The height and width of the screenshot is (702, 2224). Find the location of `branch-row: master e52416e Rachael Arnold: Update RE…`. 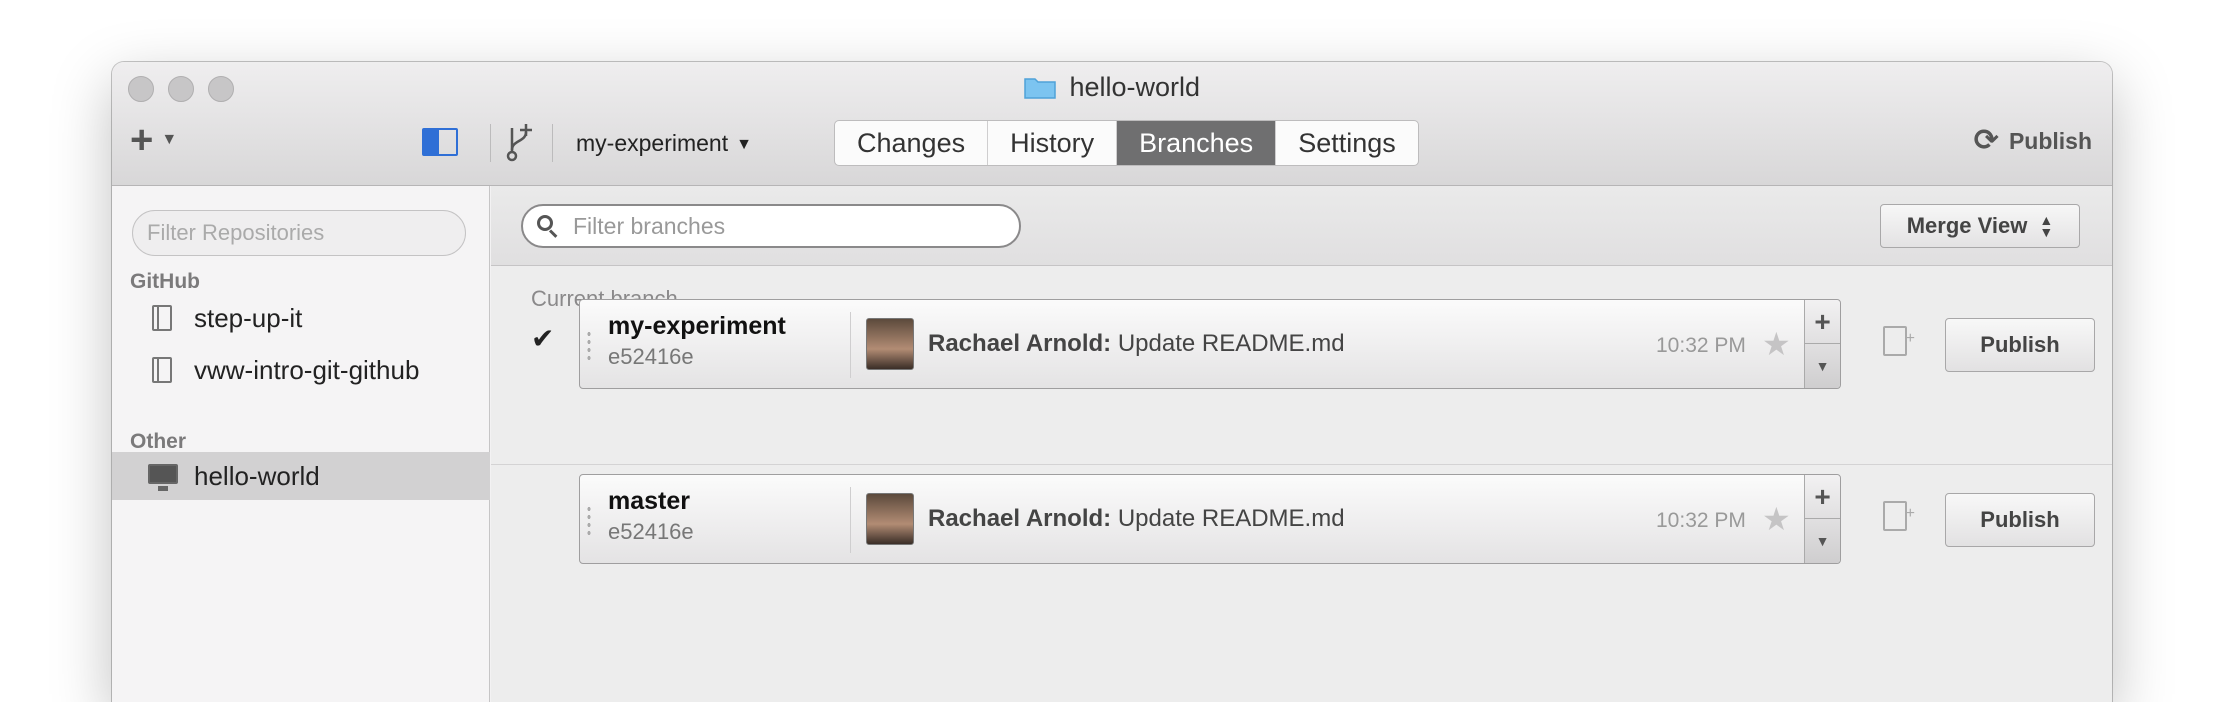

branch-row: master e52416e Rachael Arnold: Update RE… is located at coordinates (1210, 519).